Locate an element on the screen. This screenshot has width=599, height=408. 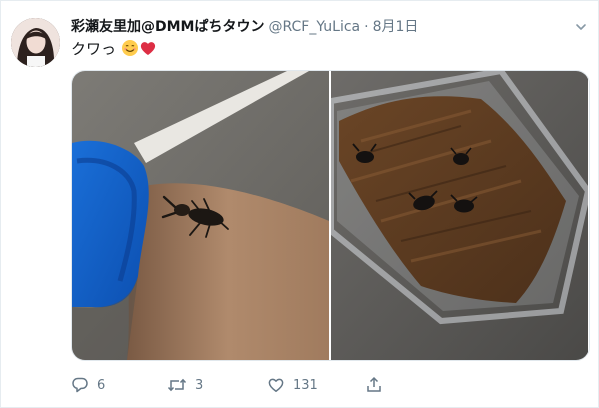
tweet-text: クワっ is located at coordinates (114, 50).